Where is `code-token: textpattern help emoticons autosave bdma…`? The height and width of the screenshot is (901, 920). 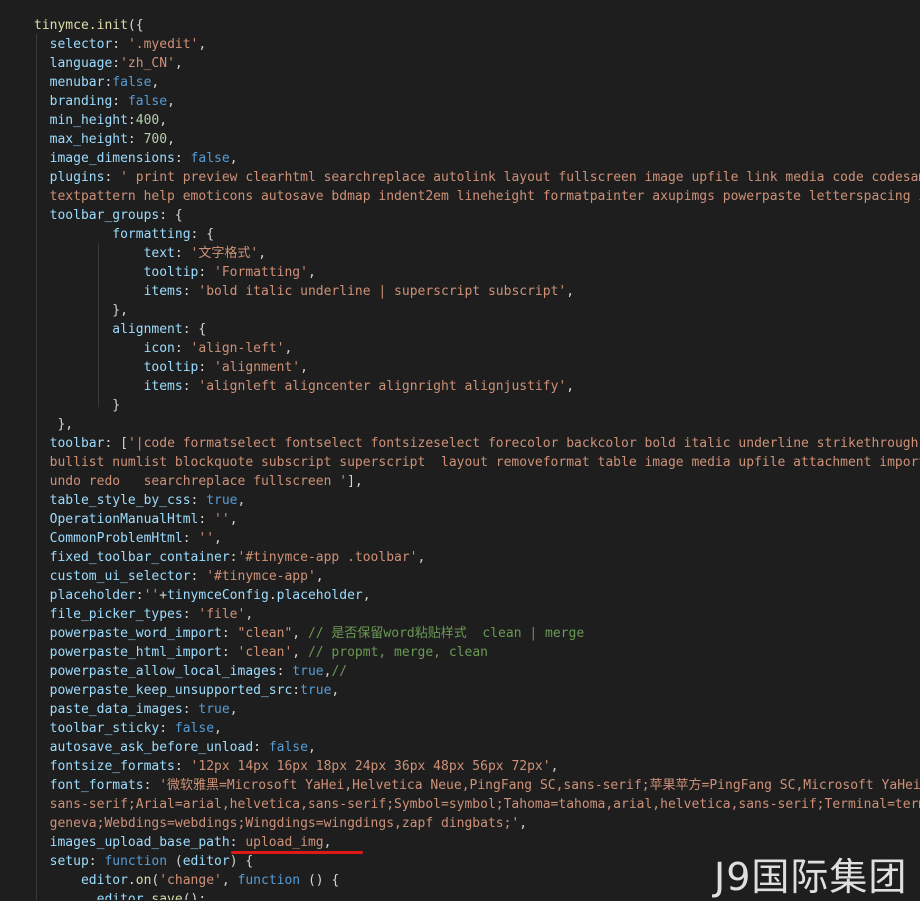 code-token: textpattern help emoticons autosave bdma… is located at coordinates (477, 196).